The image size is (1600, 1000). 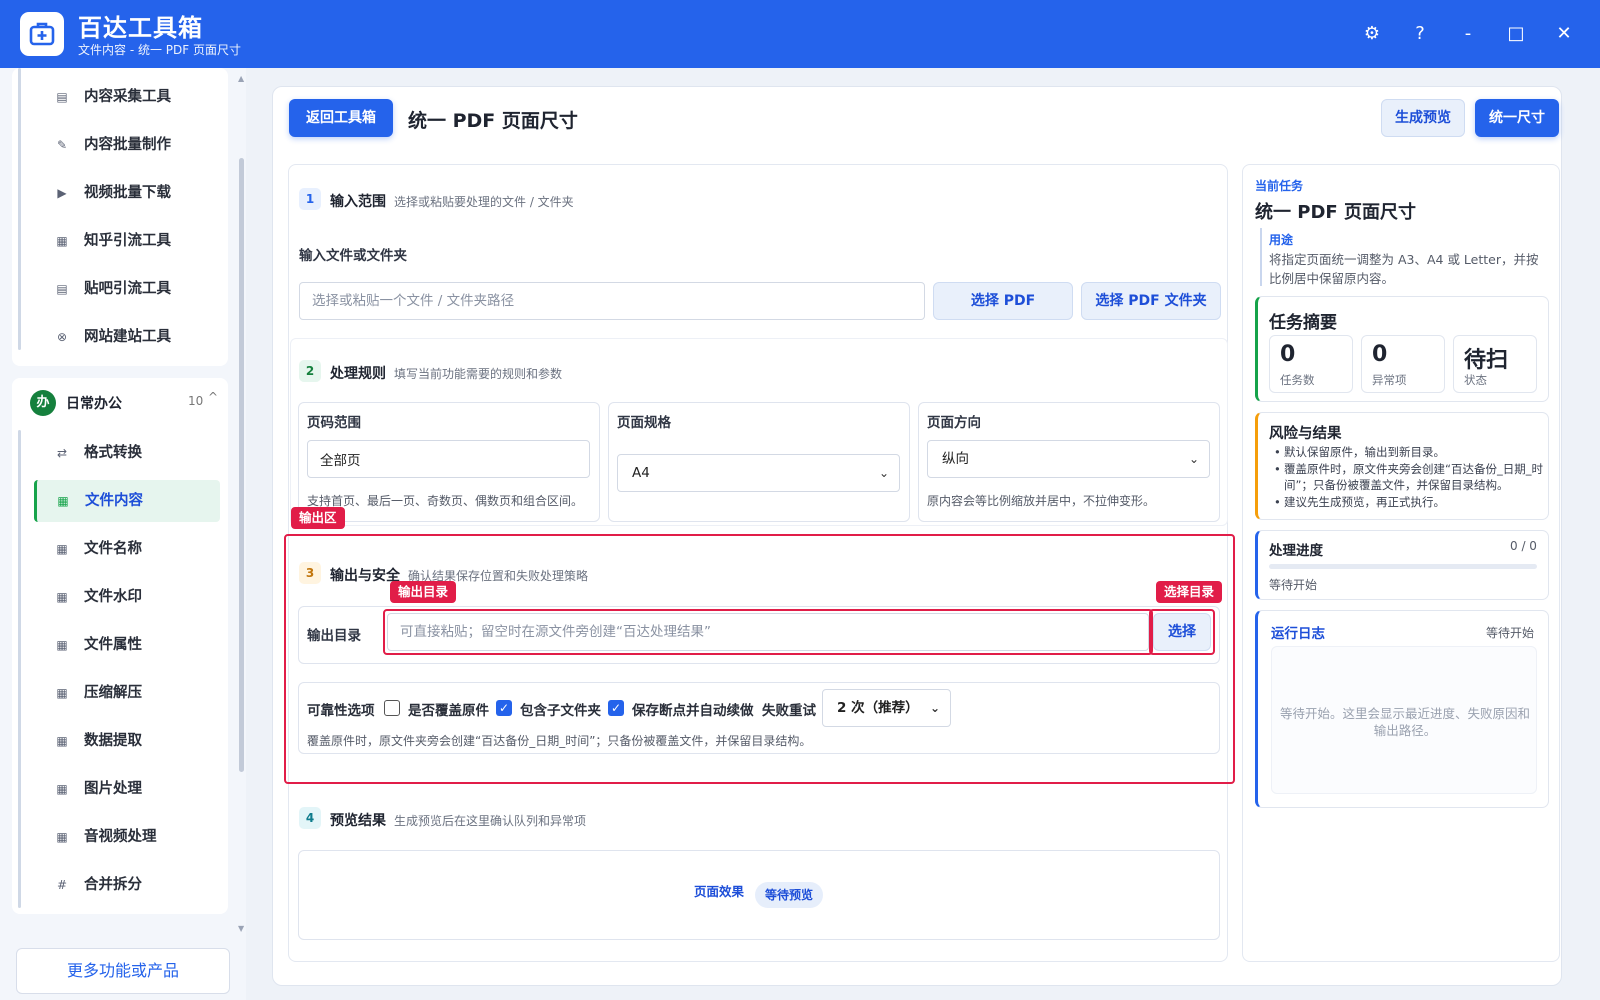 I want to click on chevron-down-icon: ⌄, so click(x=883, y=473).